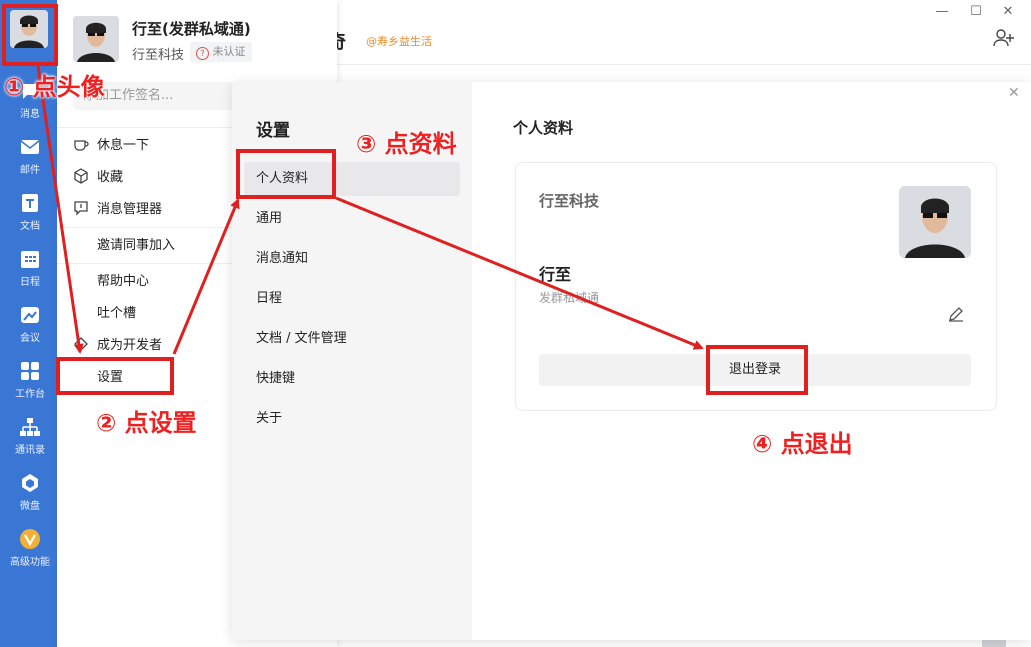 The width and height of the screenshot is (1031, 647). I want to click on annotation-step4: ④ 点退出, so click(802, 444).